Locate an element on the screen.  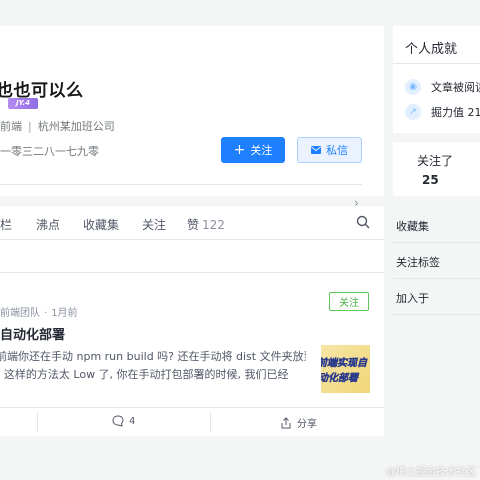
thumbnail-text: 前端实现自 is located at coordinates (344, 363).